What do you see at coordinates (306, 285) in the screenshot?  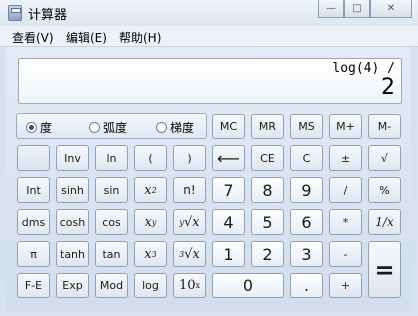 I see `decimal-button: .` at bounding box center [306, 285].